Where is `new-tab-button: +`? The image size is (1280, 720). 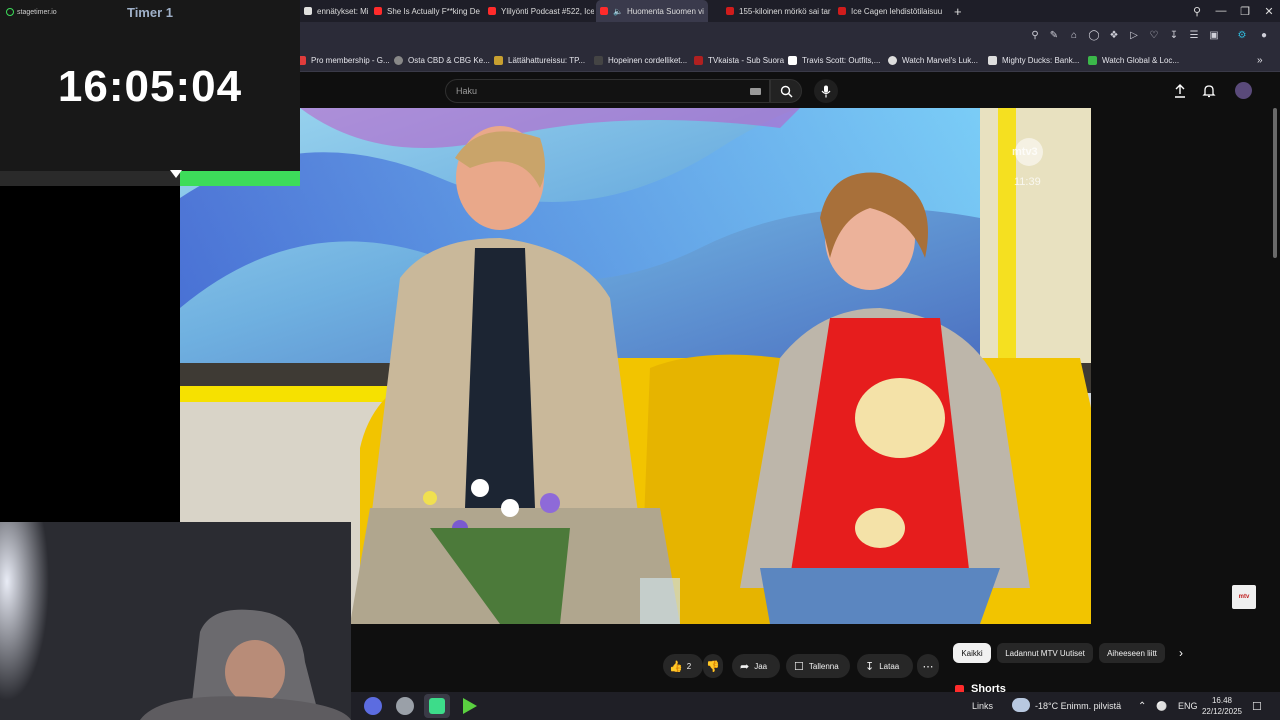
new-tab-button: + is located at coordinates (960, 11).